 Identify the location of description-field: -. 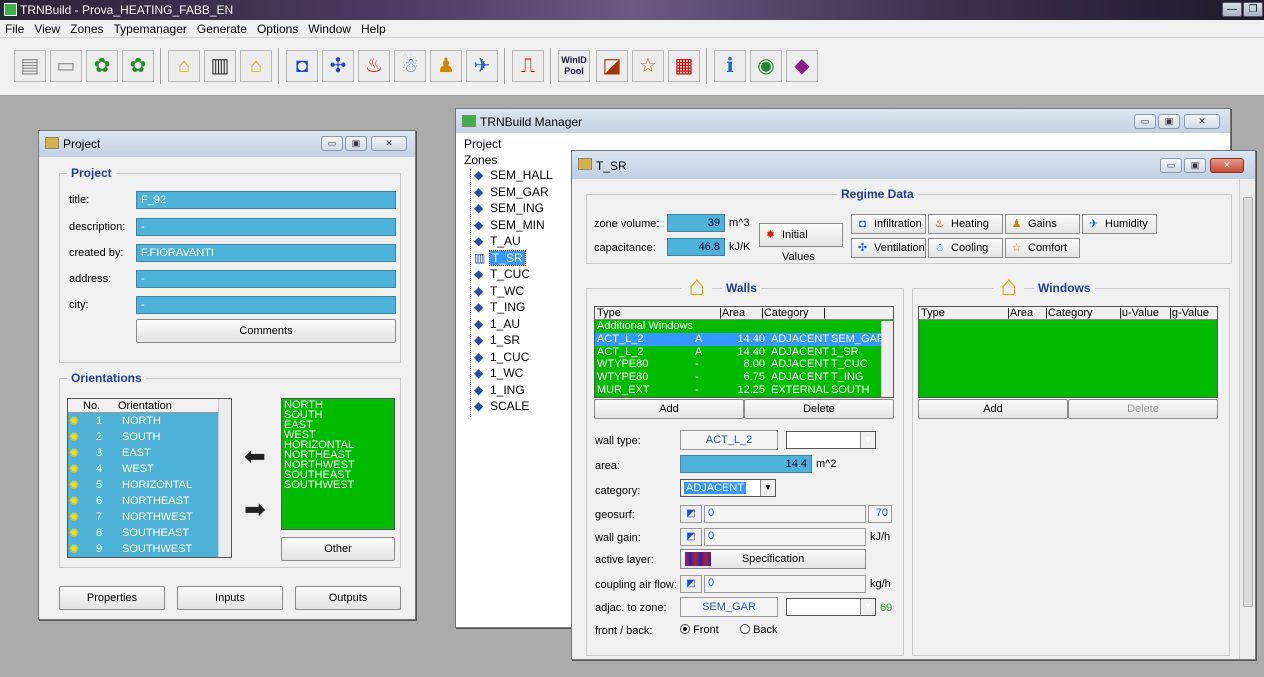
(266, 227).